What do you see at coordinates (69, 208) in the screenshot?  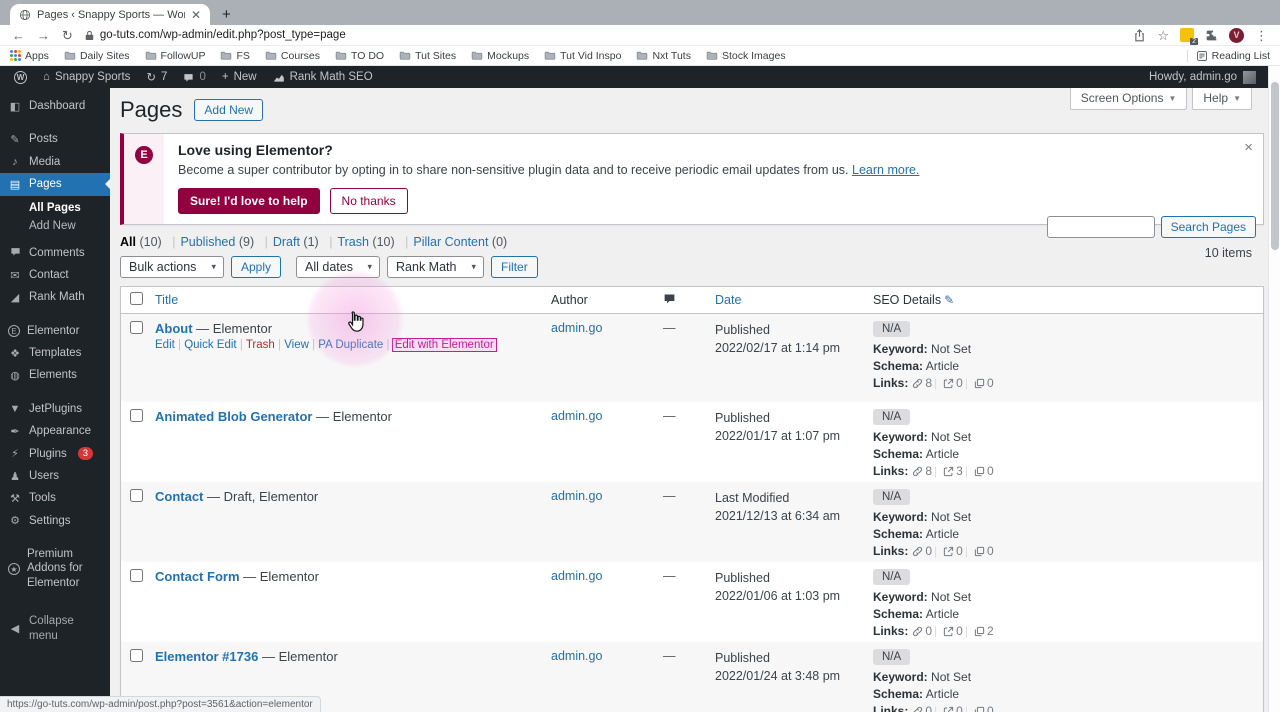 I see `sidebar-subitem-all-pages: All Pages` at bounding box center [69, 208].